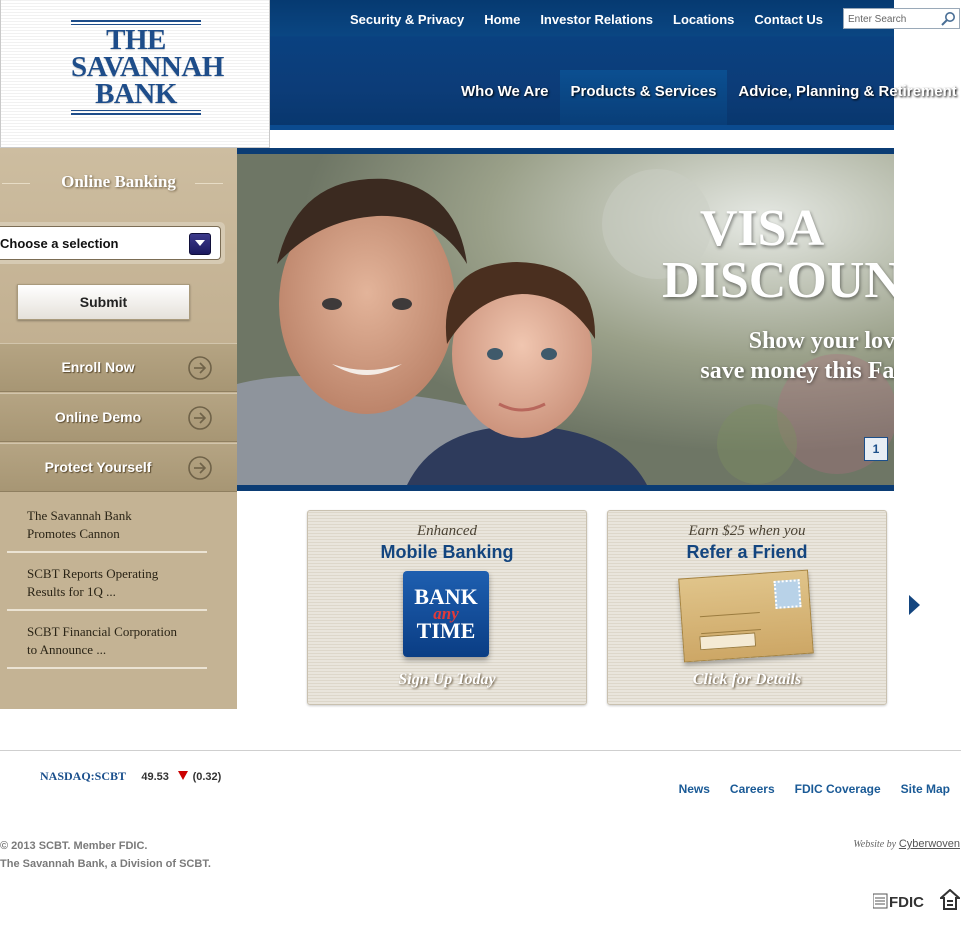 The width and height of the screenshot is (961, 927). Describe the element at coordinates (762, 228) in the screenshot. I see `hero-title-line: VISA` at that location.